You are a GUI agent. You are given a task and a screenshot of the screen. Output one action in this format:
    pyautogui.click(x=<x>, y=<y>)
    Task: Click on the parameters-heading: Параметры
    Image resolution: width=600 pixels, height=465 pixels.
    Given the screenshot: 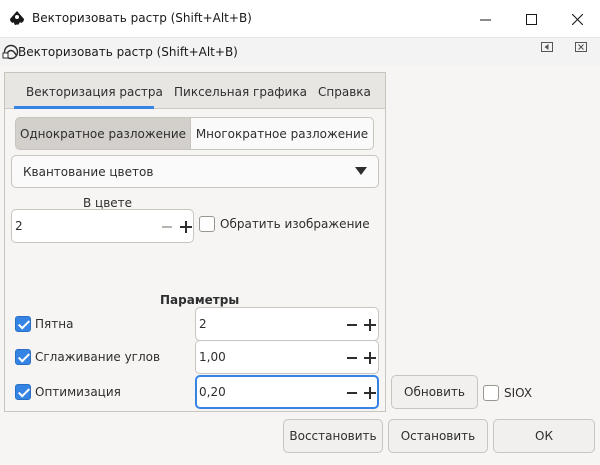 What is the action you would take?
    pyautogui.click(x=200, y=300)
    